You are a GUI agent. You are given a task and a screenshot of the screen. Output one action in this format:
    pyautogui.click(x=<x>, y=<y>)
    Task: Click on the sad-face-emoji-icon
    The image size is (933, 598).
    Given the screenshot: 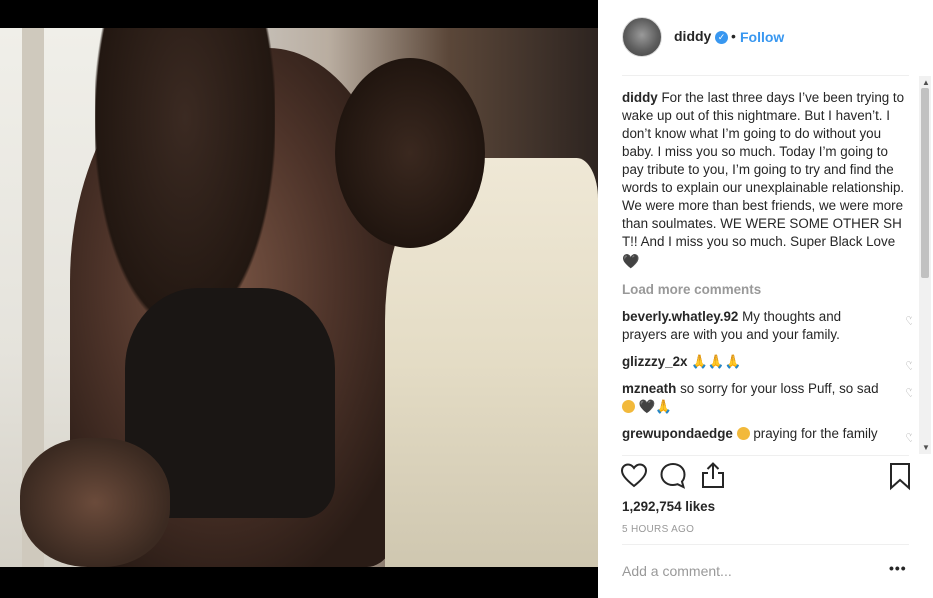 What is the action you would take?
    pyautogui.click(x=628, y=406)
    